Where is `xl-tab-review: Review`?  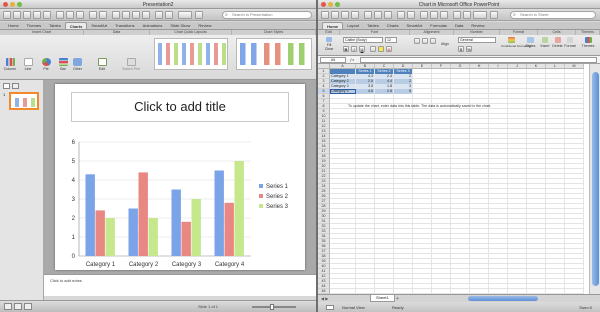
xl-tab-review: Review is located at coordinates (477, 25).